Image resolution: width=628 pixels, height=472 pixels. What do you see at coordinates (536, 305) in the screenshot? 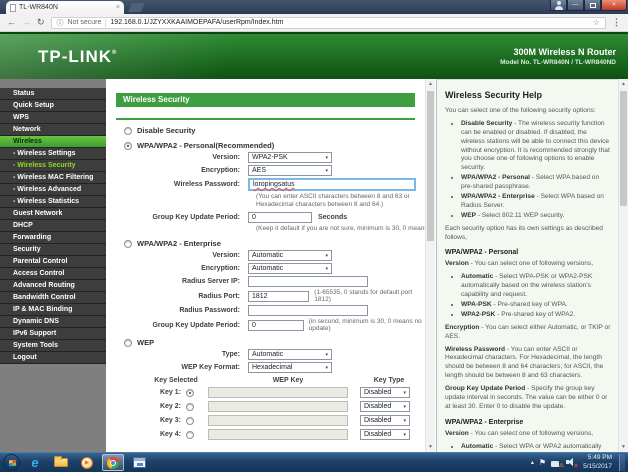
I see `list-item: WPA-PSK - Pre-shared key of WPA.` at bounding box center [536, 305].